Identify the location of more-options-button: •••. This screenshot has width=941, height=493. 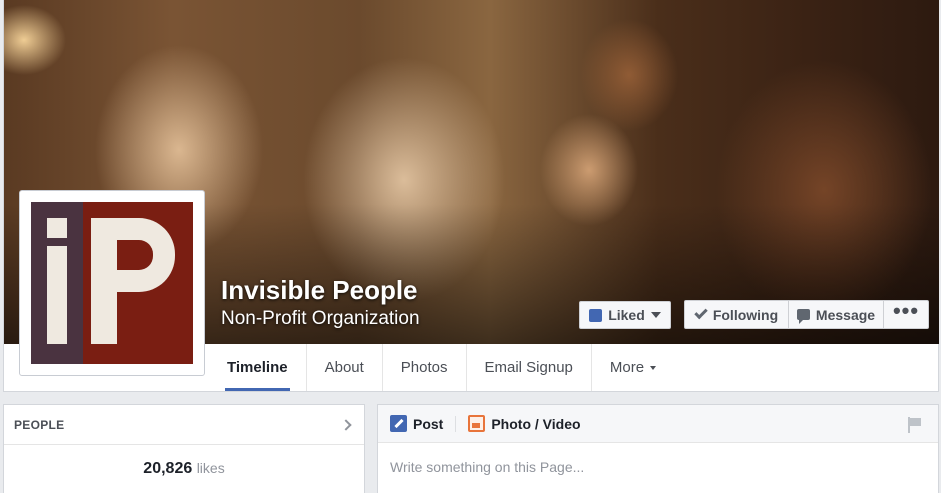
(906, 312).